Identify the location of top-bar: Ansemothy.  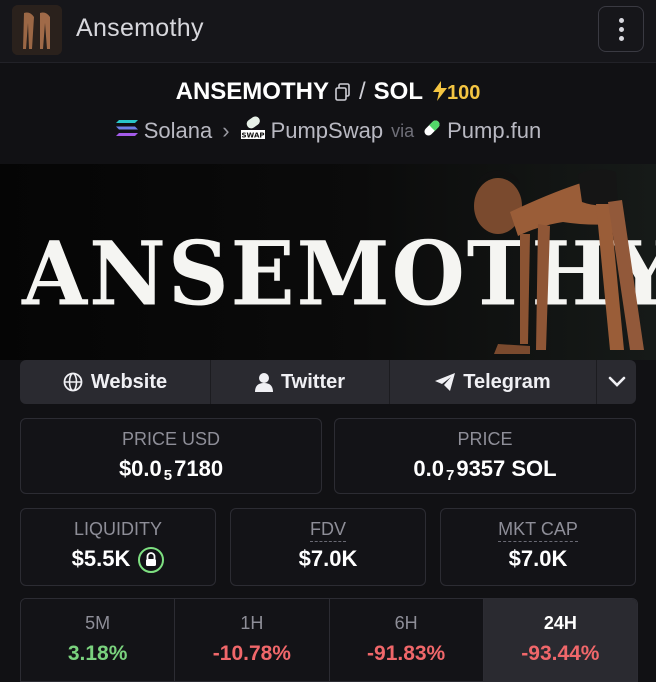
(328, 31).